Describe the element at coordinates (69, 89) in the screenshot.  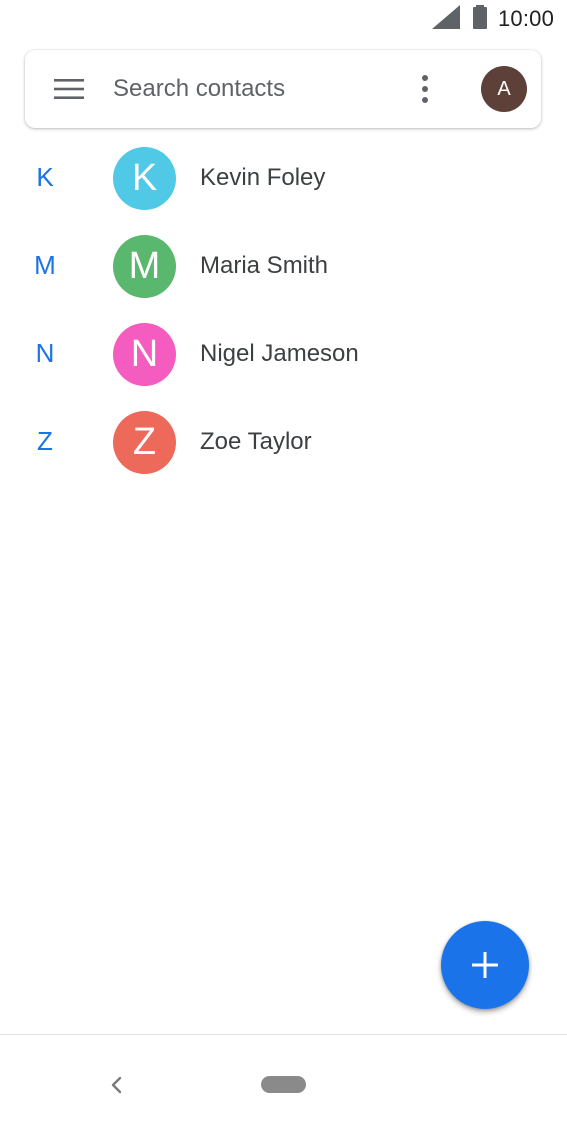
I see `menu-icon` at that location.